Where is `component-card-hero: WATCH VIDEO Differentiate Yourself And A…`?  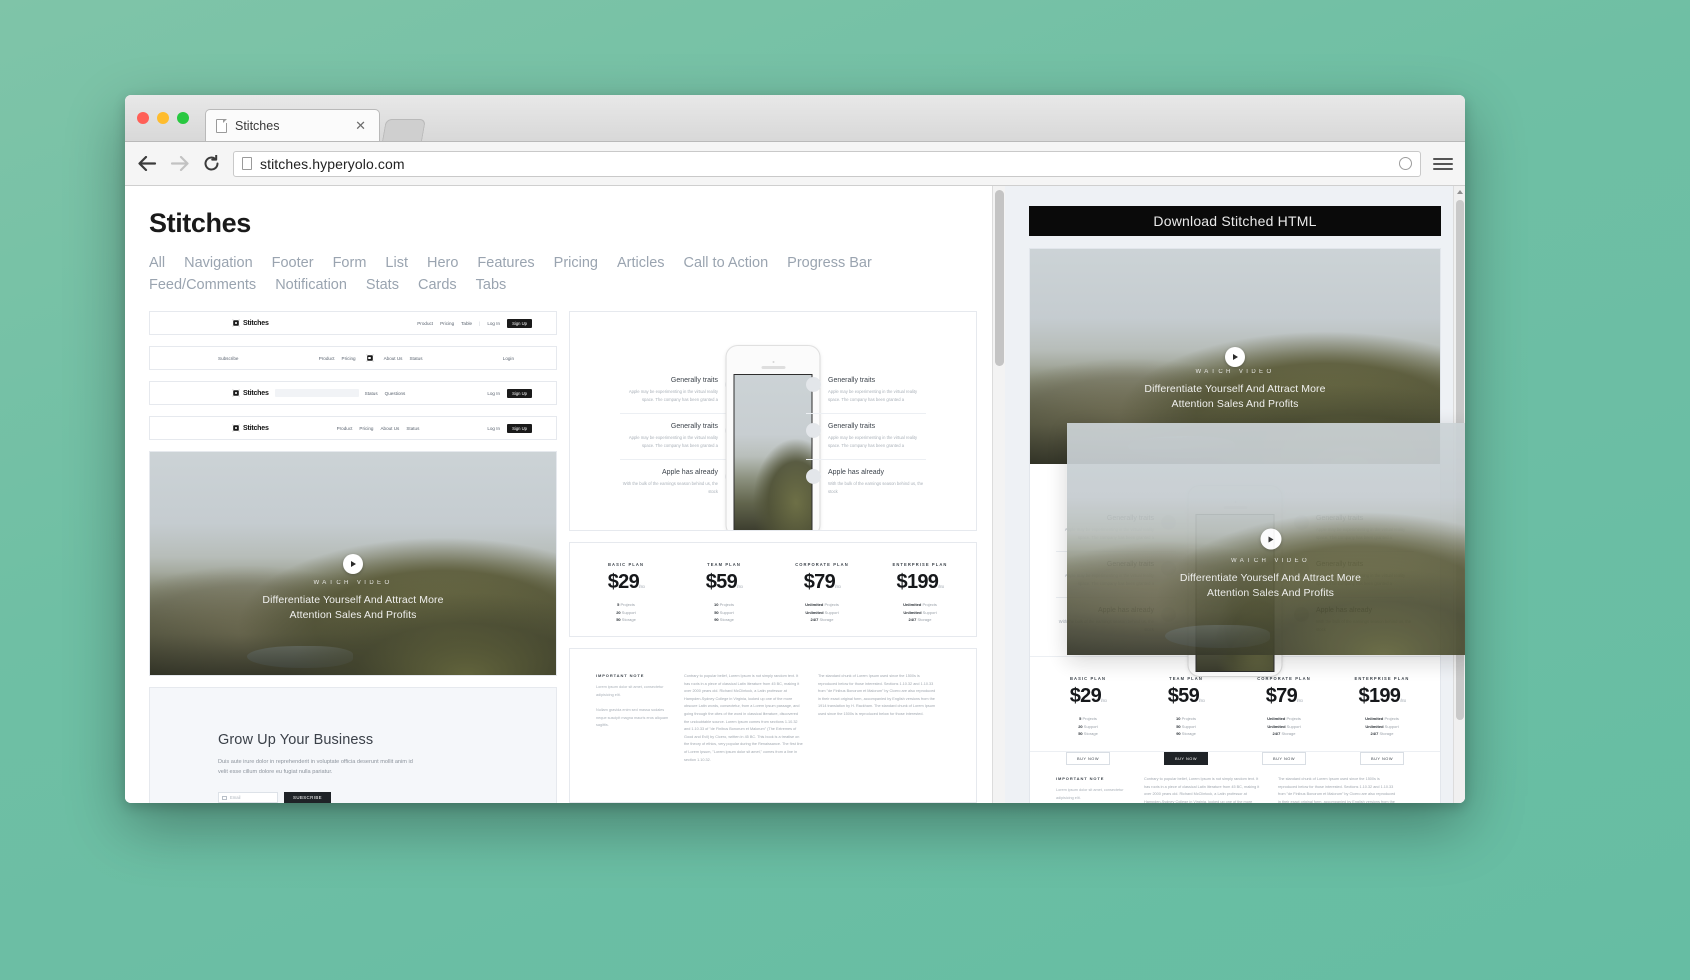
component-card-hero: WATCH VIDEO Differentiate Yourself And A… is located at coordinates (353, 563).